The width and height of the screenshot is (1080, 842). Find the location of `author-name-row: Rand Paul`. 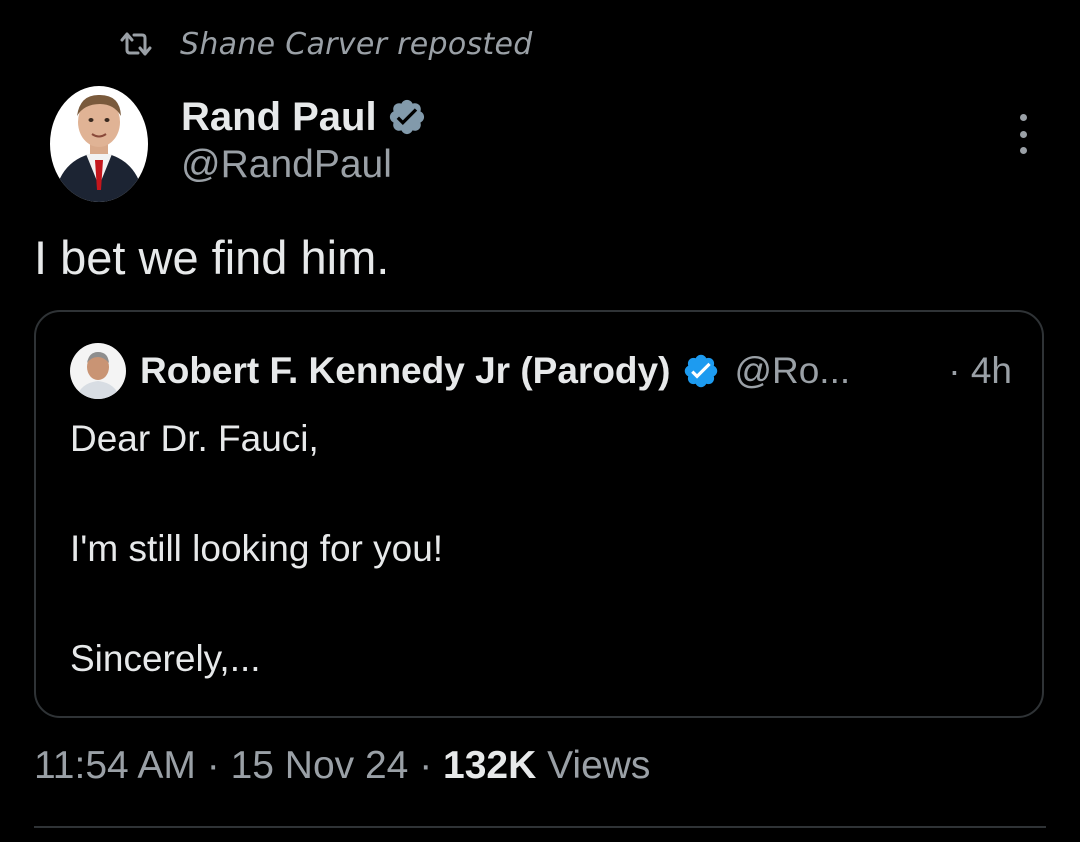

author-name-row: Rand Paul is located at coordinates (304, 117).